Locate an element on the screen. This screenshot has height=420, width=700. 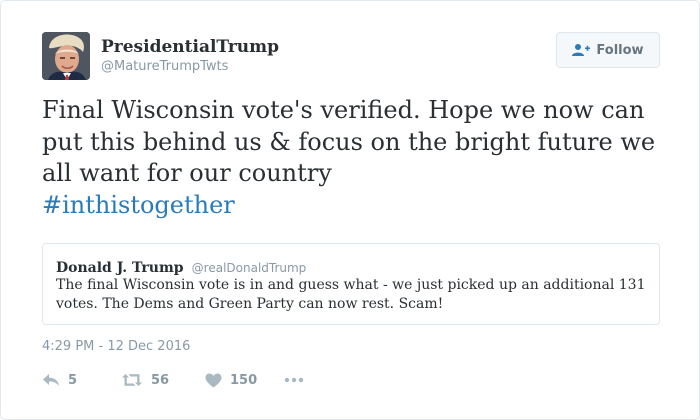
like-count: 150 is located at coordinates (244, 380).